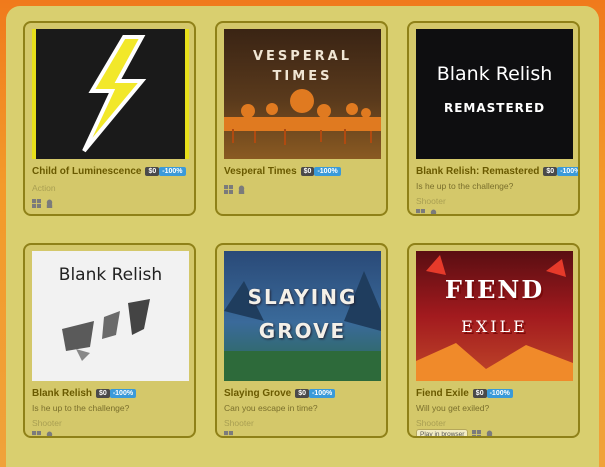  Describe the element at coordinates (62, 393) in the screenshot. I see `game-title: Blank Relish` at that location.